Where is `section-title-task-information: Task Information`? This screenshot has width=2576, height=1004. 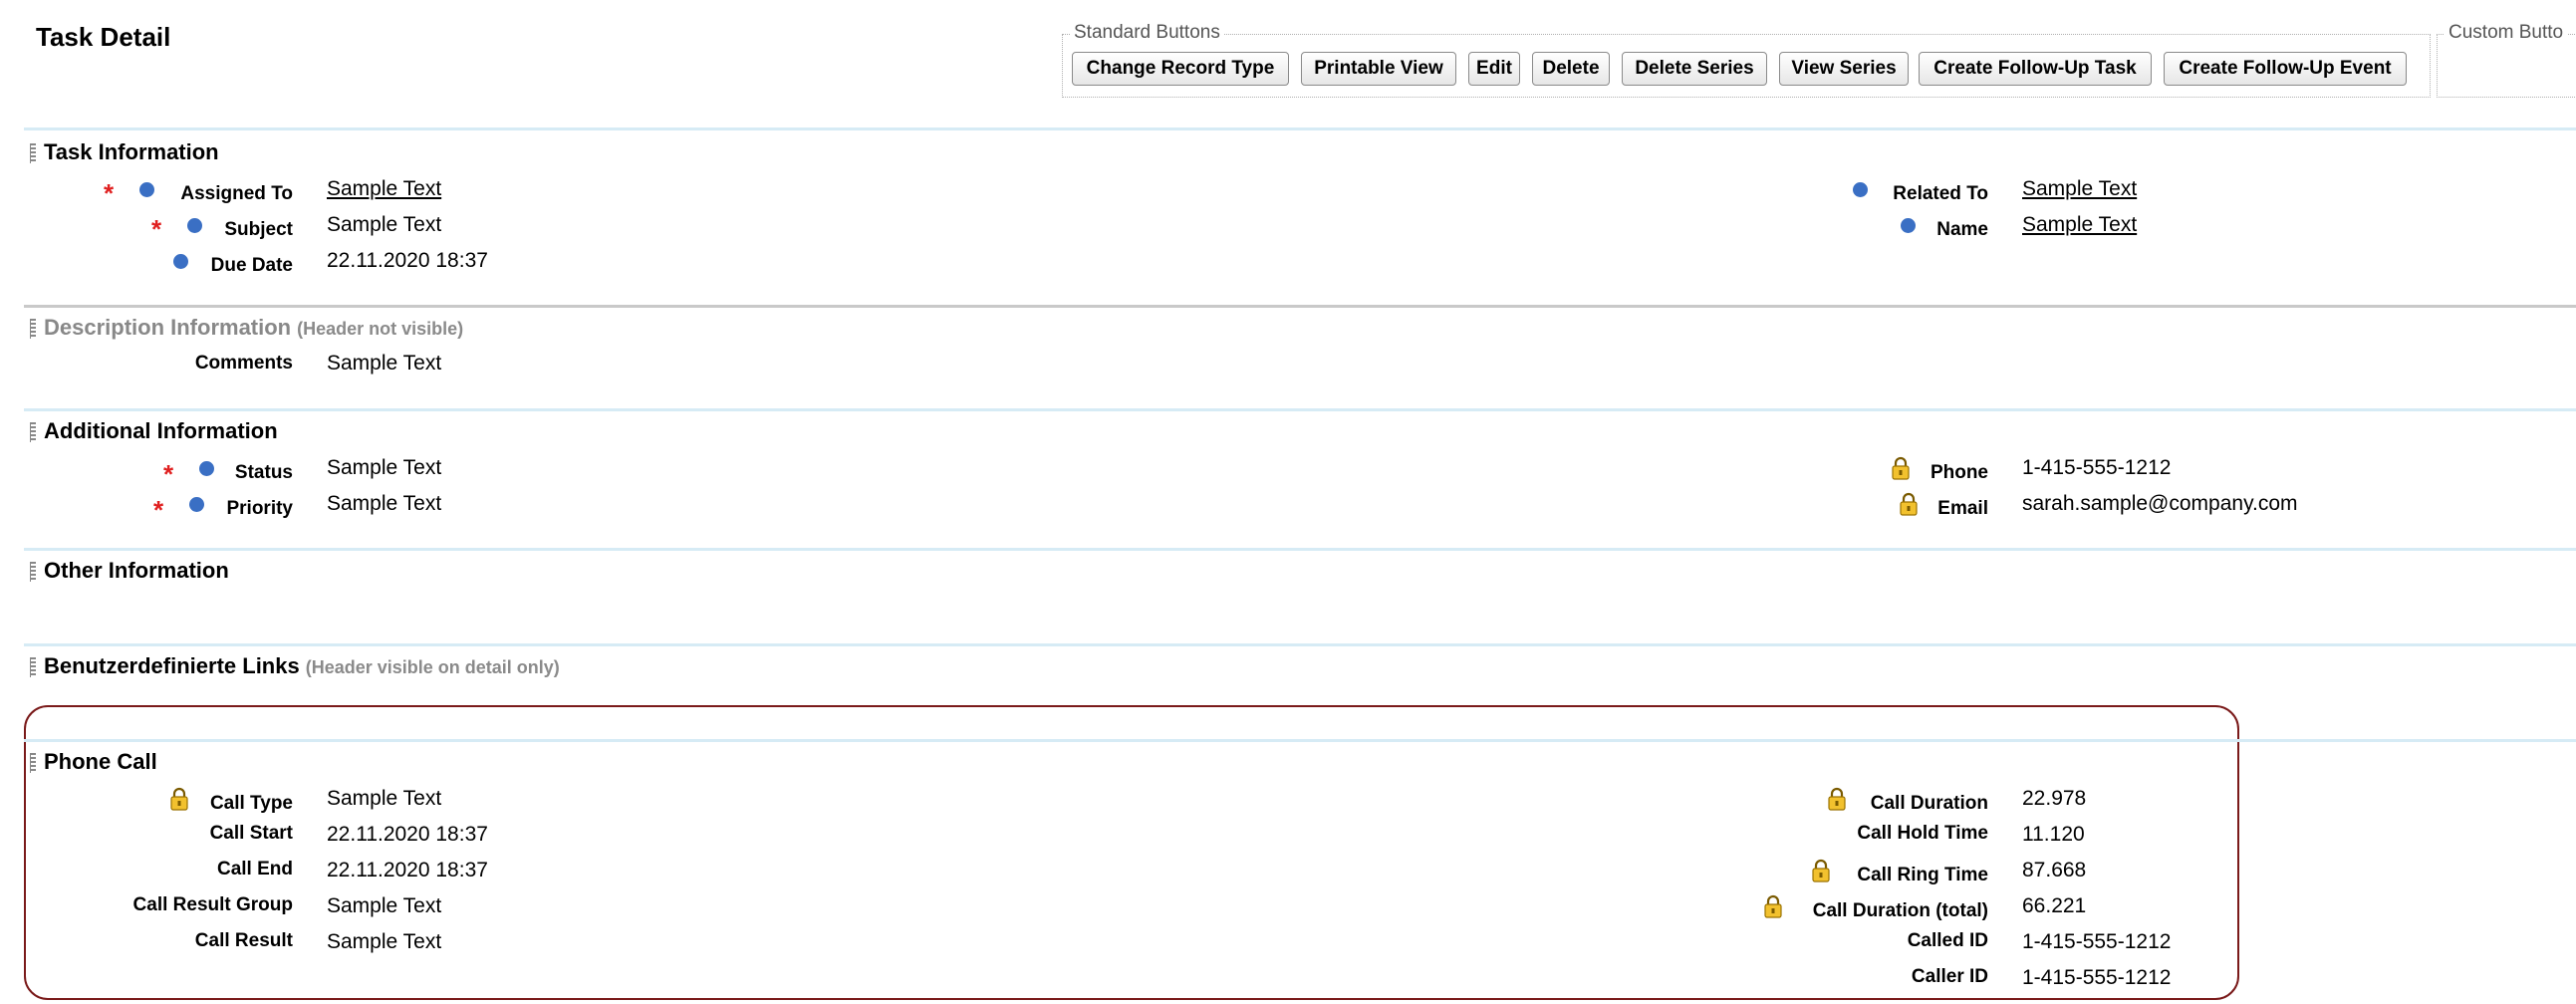
section-title-task-information: Task Information is located at coordinates (131, 152).